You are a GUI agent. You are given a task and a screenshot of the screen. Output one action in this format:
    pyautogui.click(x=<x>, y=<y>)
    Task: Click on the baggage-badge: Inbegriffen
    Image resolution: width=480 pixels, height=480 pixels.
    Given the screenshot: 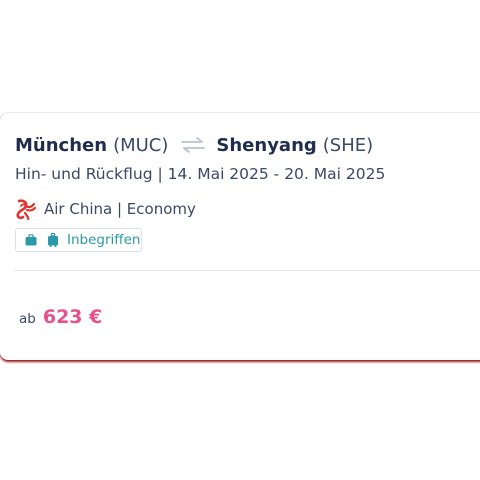 What is the action you would take?
    pyautogui.click(x=78, y=240)
    